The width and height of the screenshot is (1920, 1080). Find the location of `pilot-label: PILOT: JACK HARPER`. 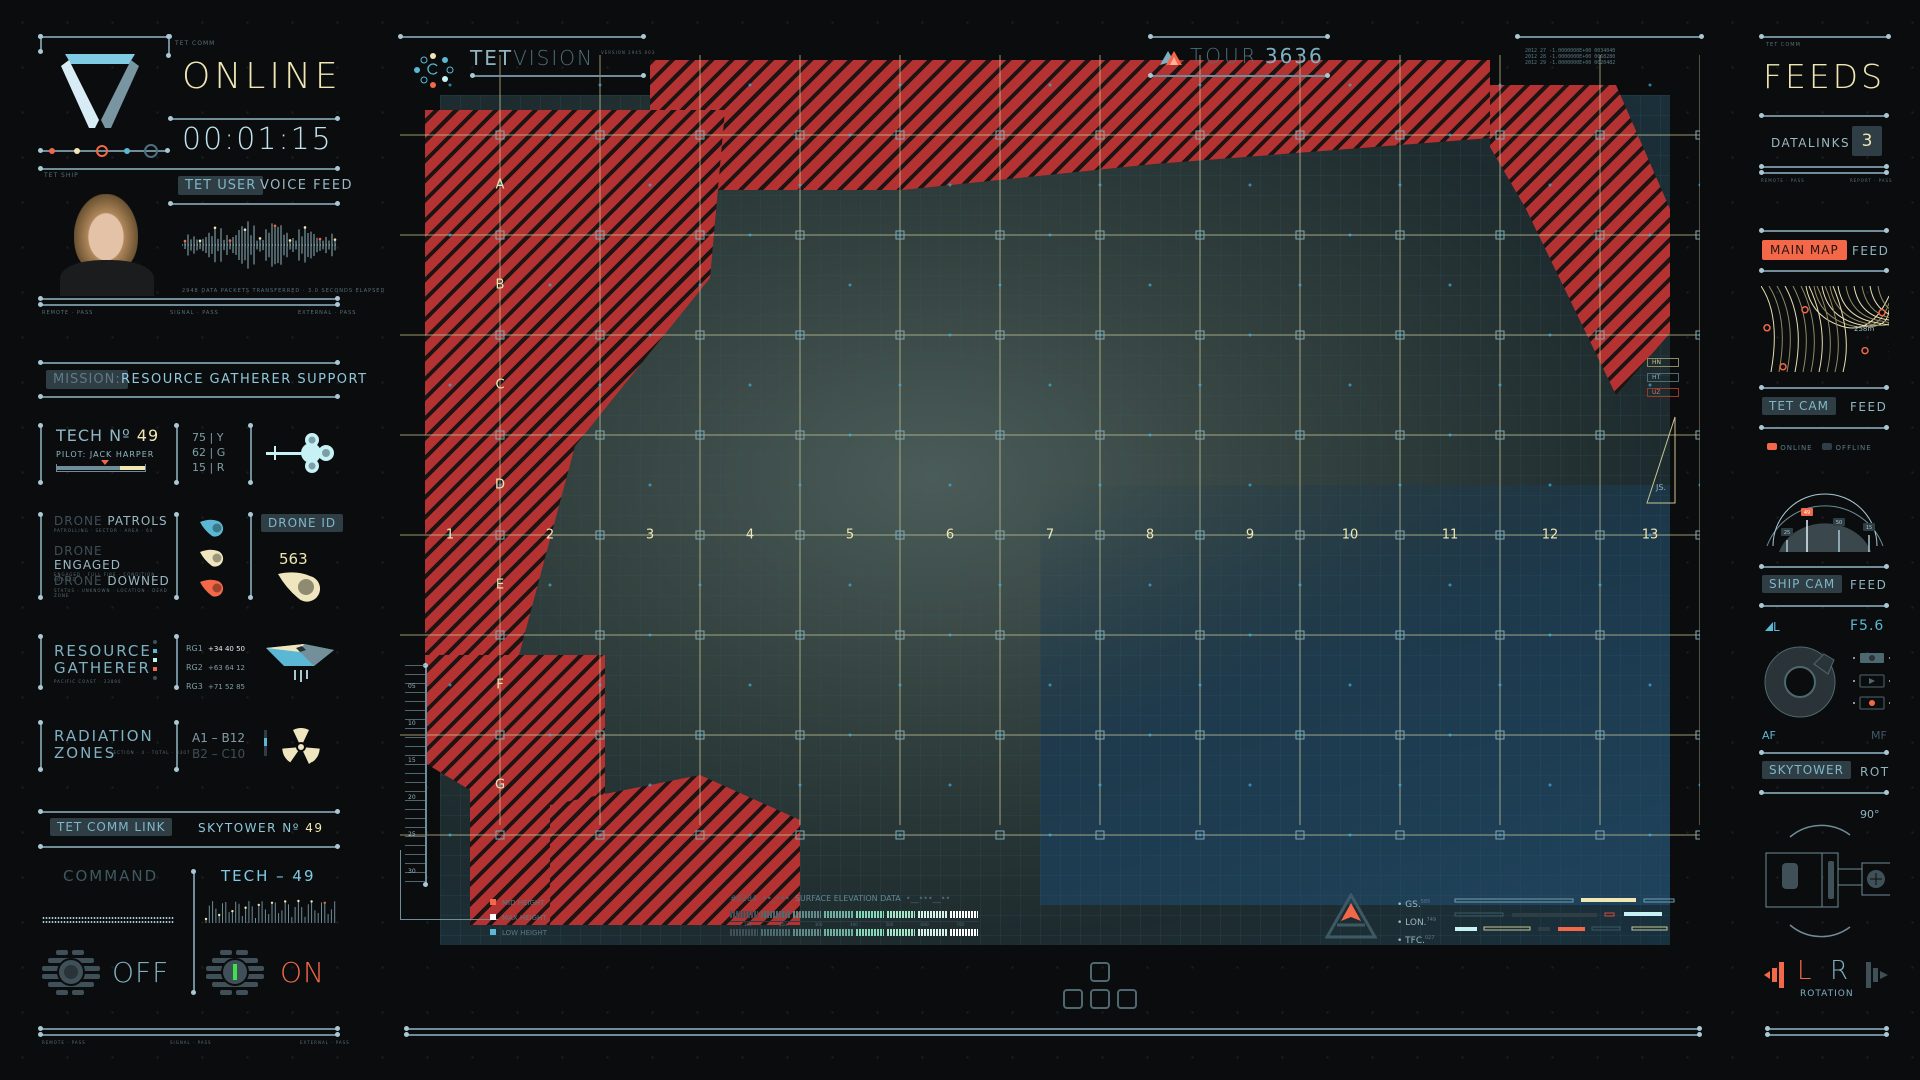

pilot-label: PILOT: JACK HARPER is located at coordinates (105, 454).